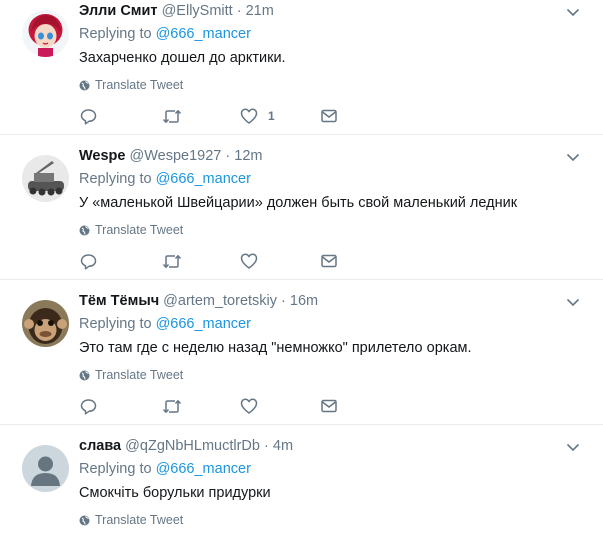 This screenshot has width=603, height=540. What do you see at coordinates (304, 301) in the screenshot?
I see `timestamp: 16m` at bounding box center [304, 301].